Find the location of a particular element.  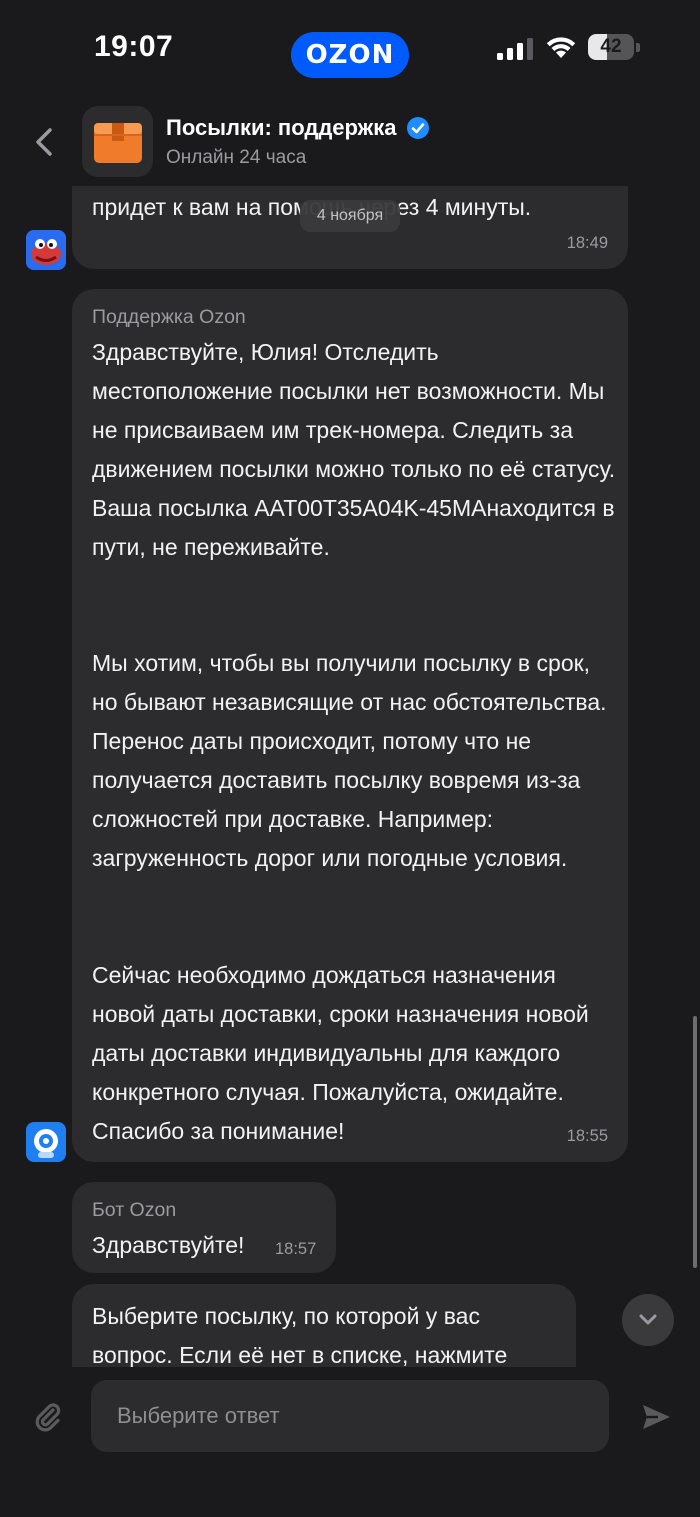

scroll-down-button is located at coordinates (648, 1320).